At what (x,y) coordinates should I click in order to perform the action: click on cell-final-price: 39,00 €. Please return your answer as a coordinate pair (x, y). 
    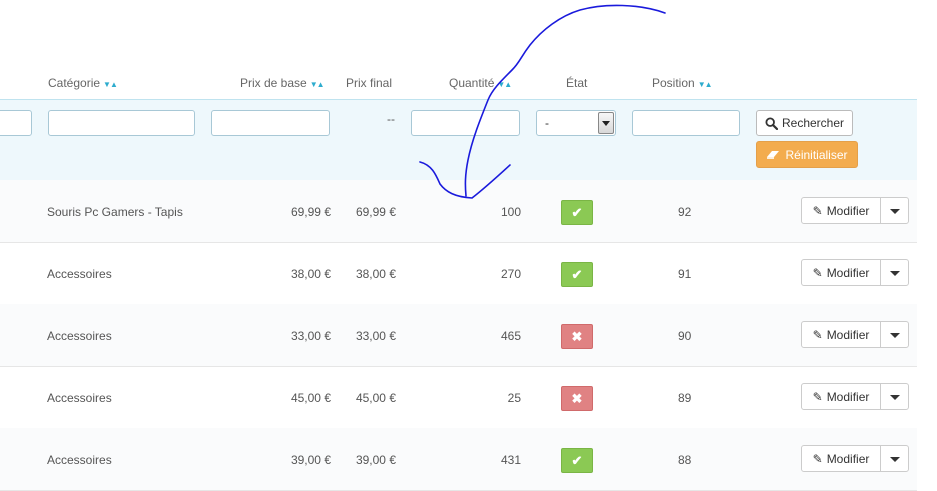
    Looking at the image, I should click on (375, 460).